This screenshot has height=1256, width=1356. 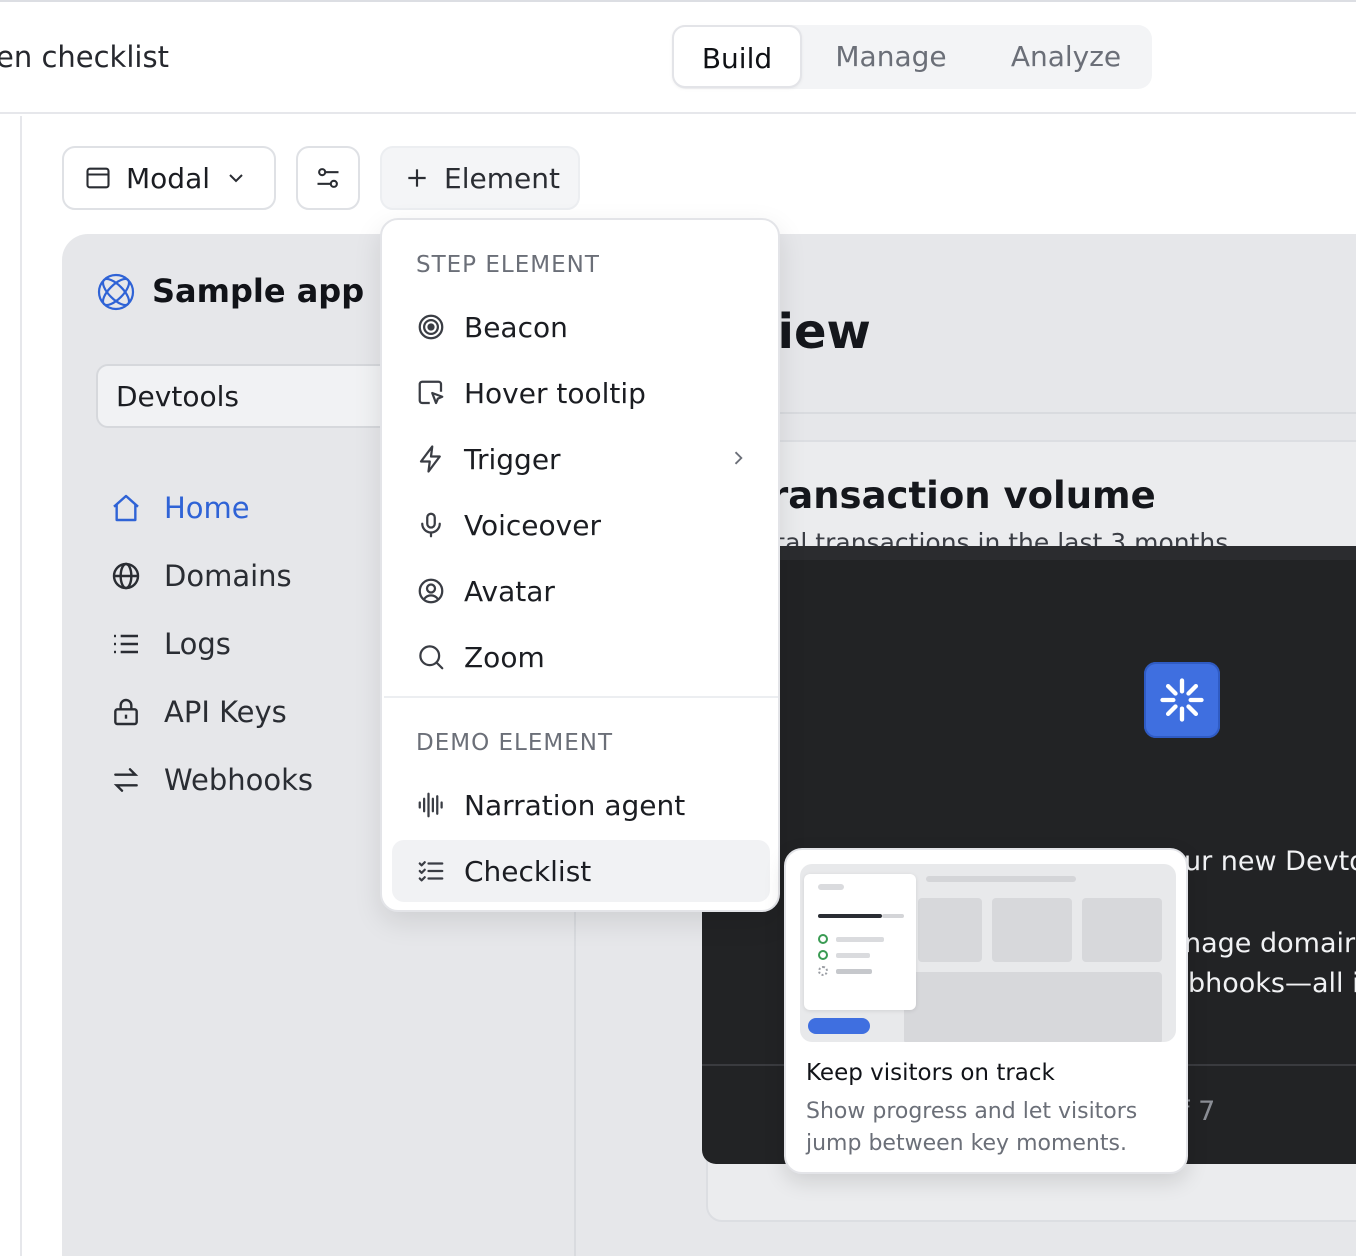 What do you see at coordinates (502, 178) in the screenshot?
I see `add-element-label: Element` at bounding box center [502, 178].